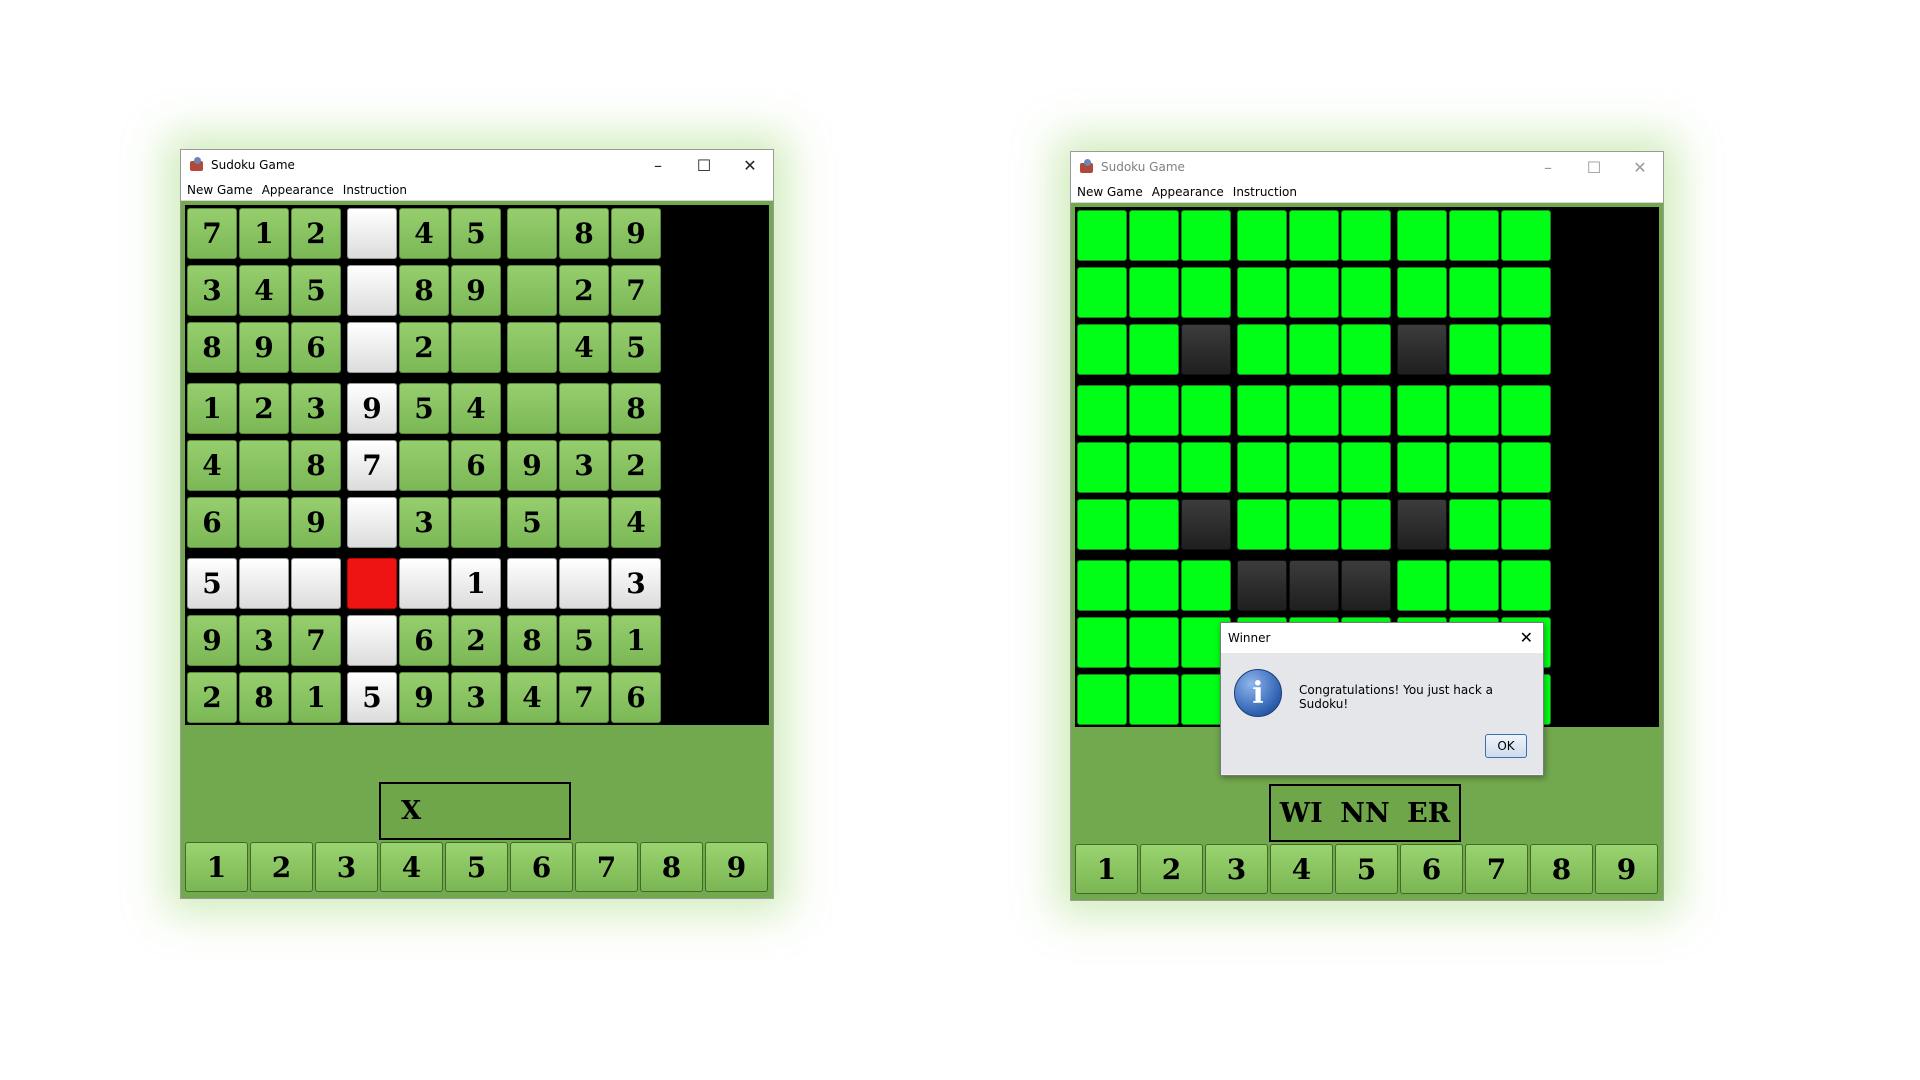 The height and width of the screenshot is (1080, 1920). Describe the element at coordinates (750, 165) in the screenshot. I see `close-icon: ✕` at that location.